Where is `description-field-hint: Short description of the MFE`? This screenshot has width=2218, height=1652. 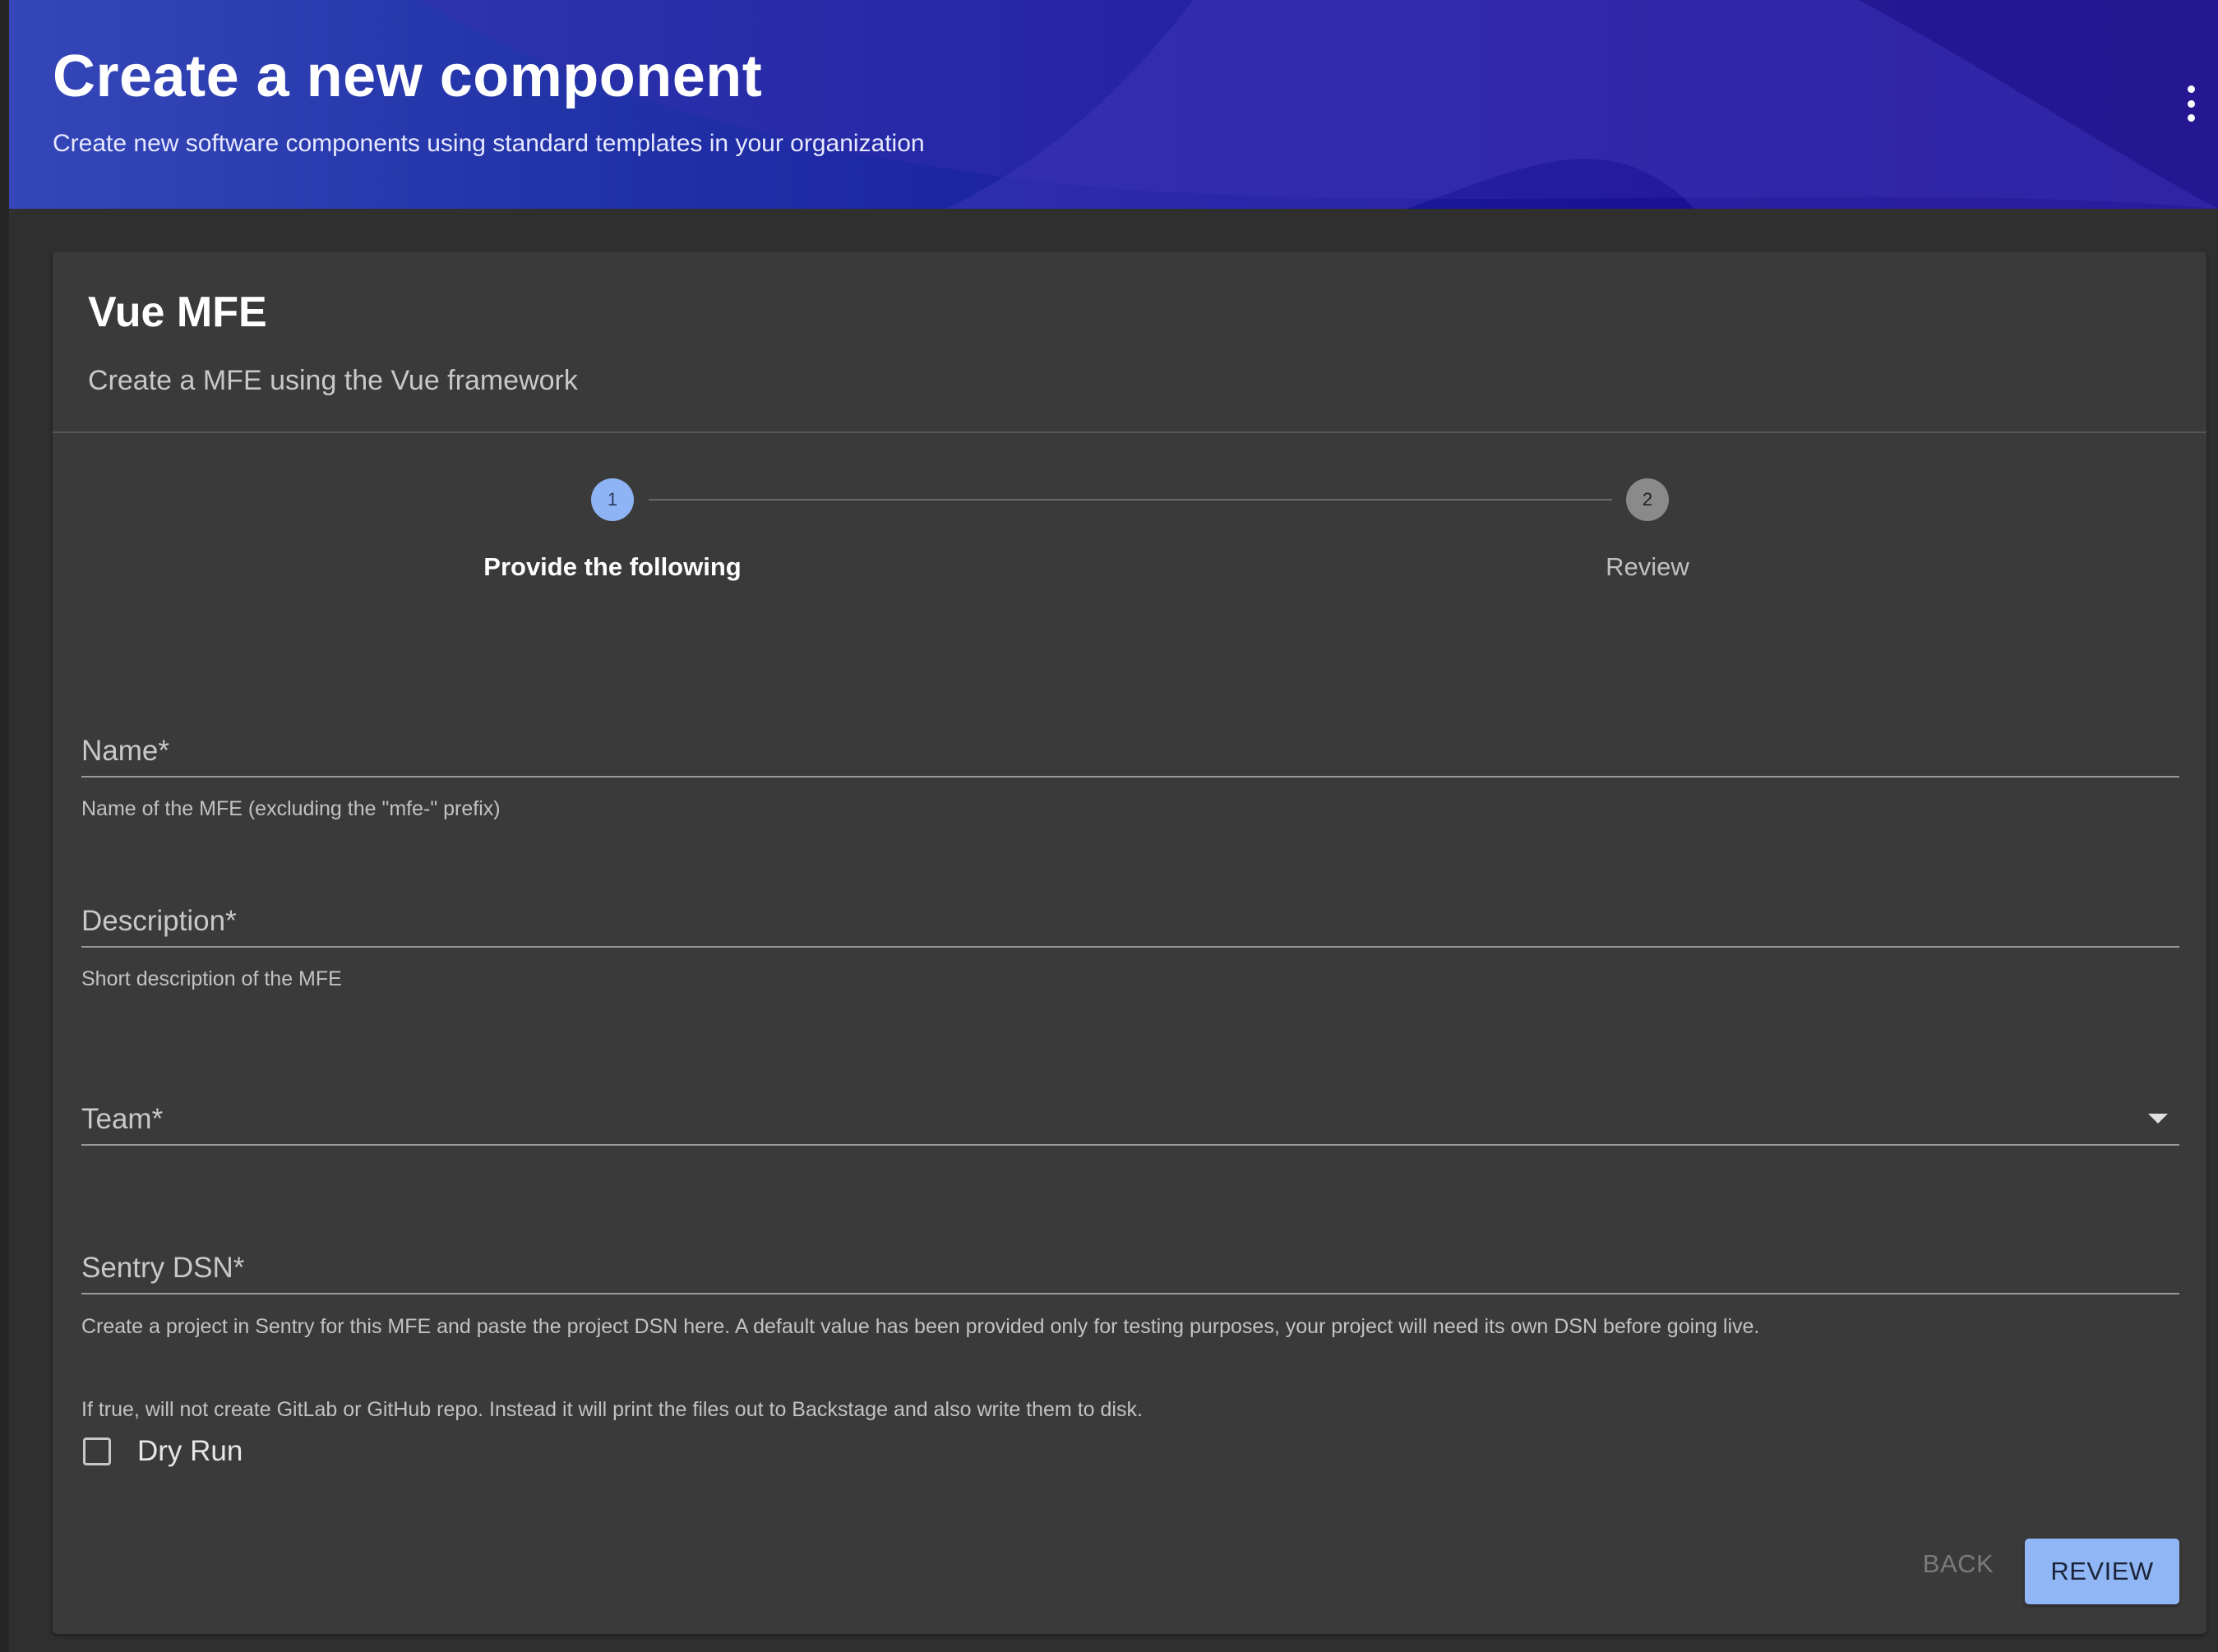
description-field-hint: Short description of the MFE is located at coordinates (211, 978).